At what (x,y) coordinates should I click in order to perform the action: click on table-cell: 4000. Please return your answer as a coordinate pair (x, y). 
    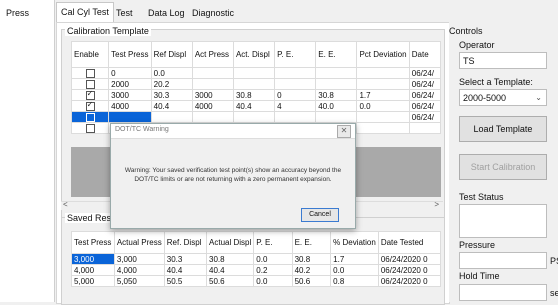
    Looking at the image, I should click on (130, 106).